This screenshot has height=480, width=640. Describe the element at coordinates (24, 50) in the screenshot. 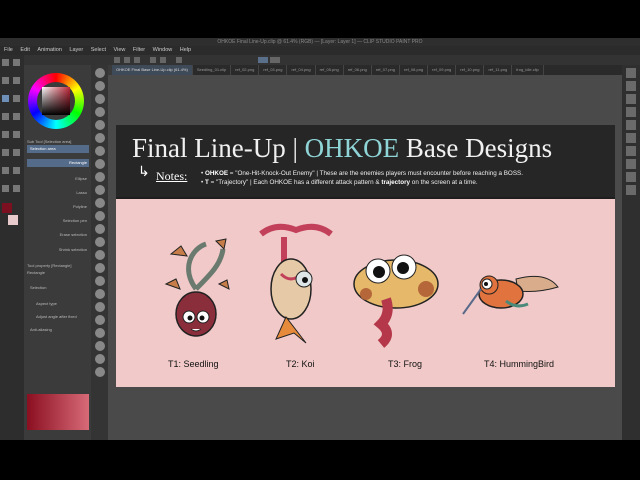

I see `menu-edit: Edit` at that location.